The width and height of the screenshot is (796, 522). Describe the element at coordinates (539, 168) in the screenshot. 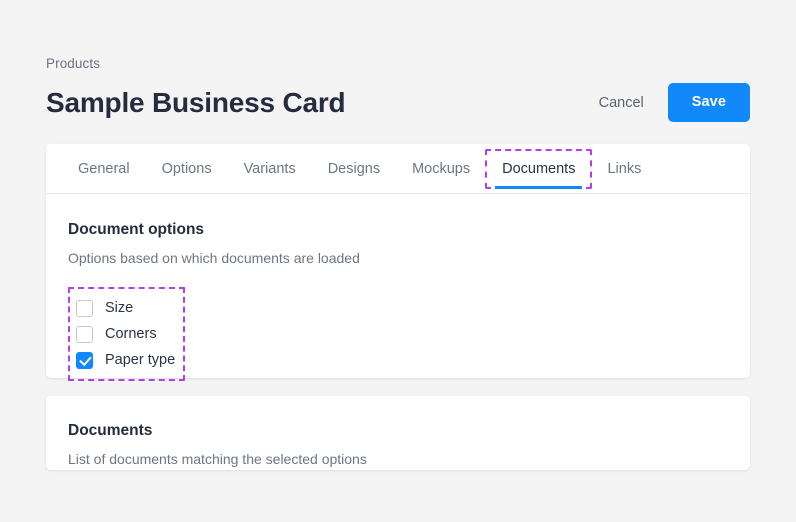

I see `tab-documents: Documents` at that location.